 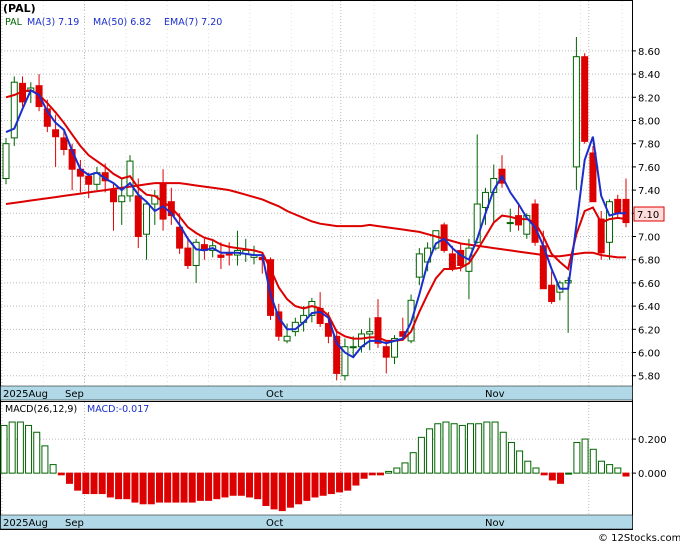 What do you see at coordinates (649, 307) in the screenshot?
I see `y-tick-label: 6.40` at bounding box center [649, 307].